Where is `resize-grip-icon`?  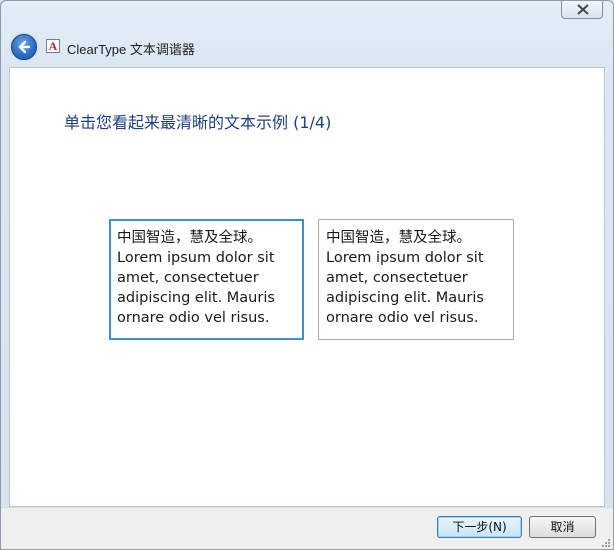
resize-grip-icon is located at coordinates (606, 543).